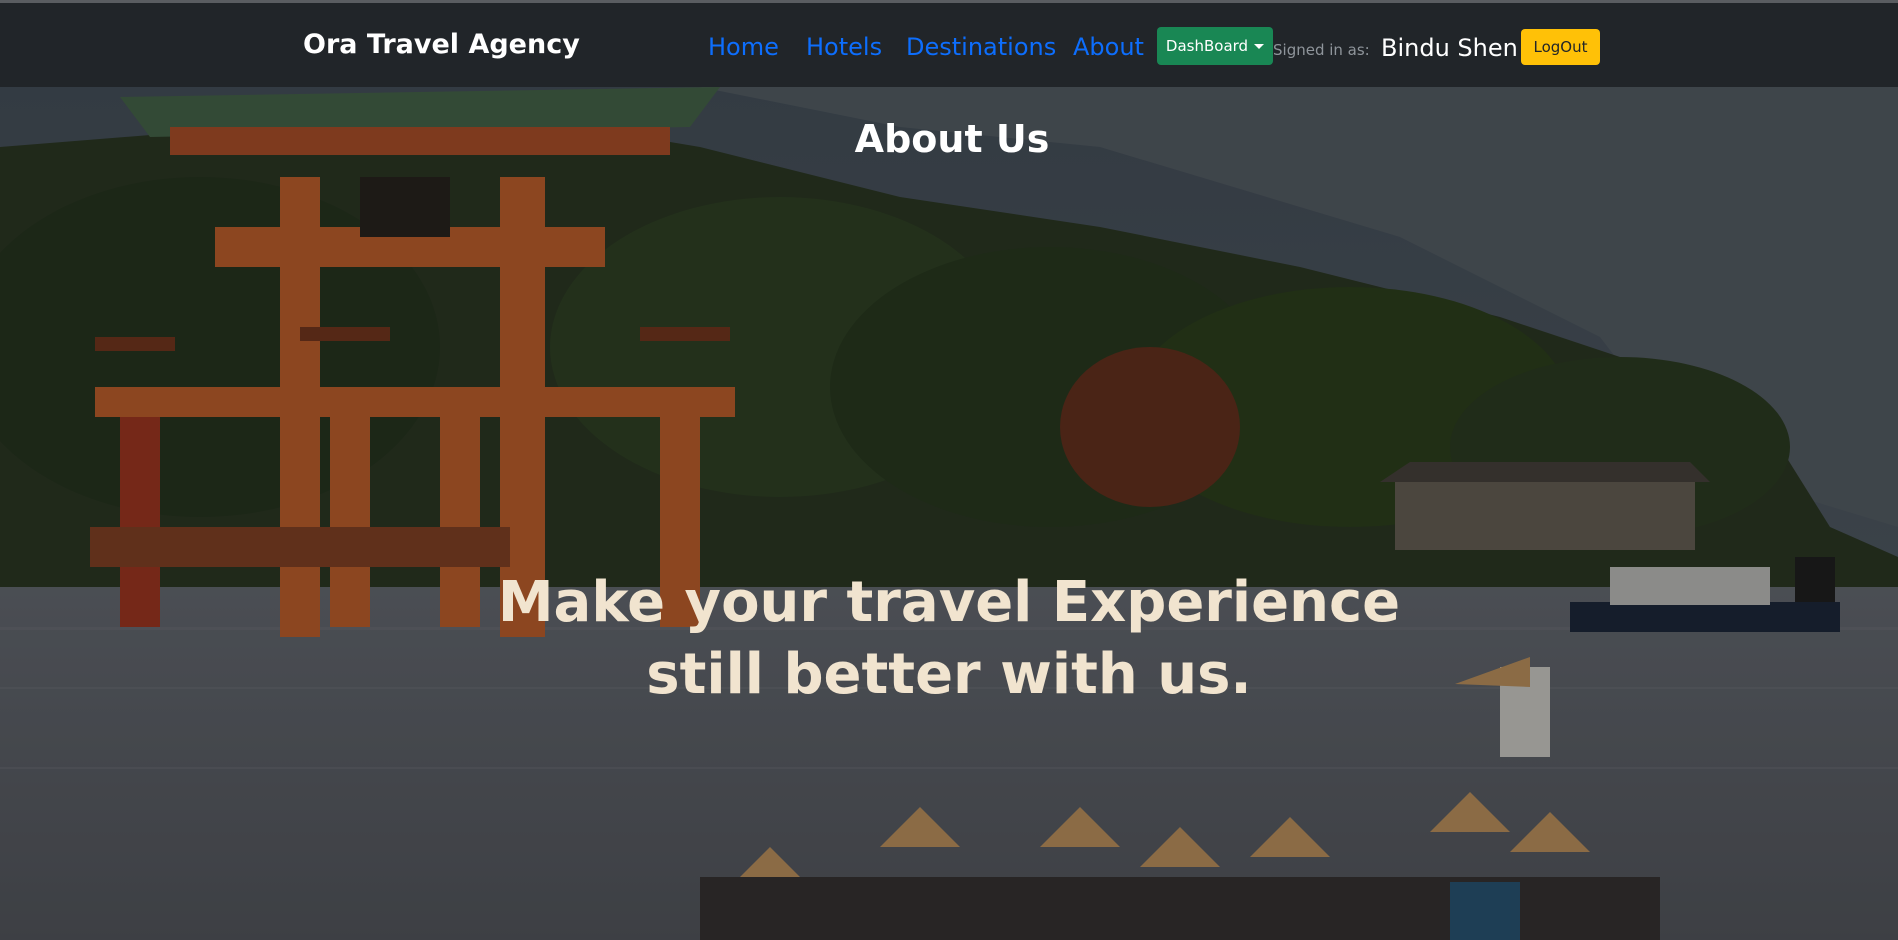 Image resolution: width=1898 pixels, height=940 pixels. I want to click on caret-down-icon, so click(1259, 46).